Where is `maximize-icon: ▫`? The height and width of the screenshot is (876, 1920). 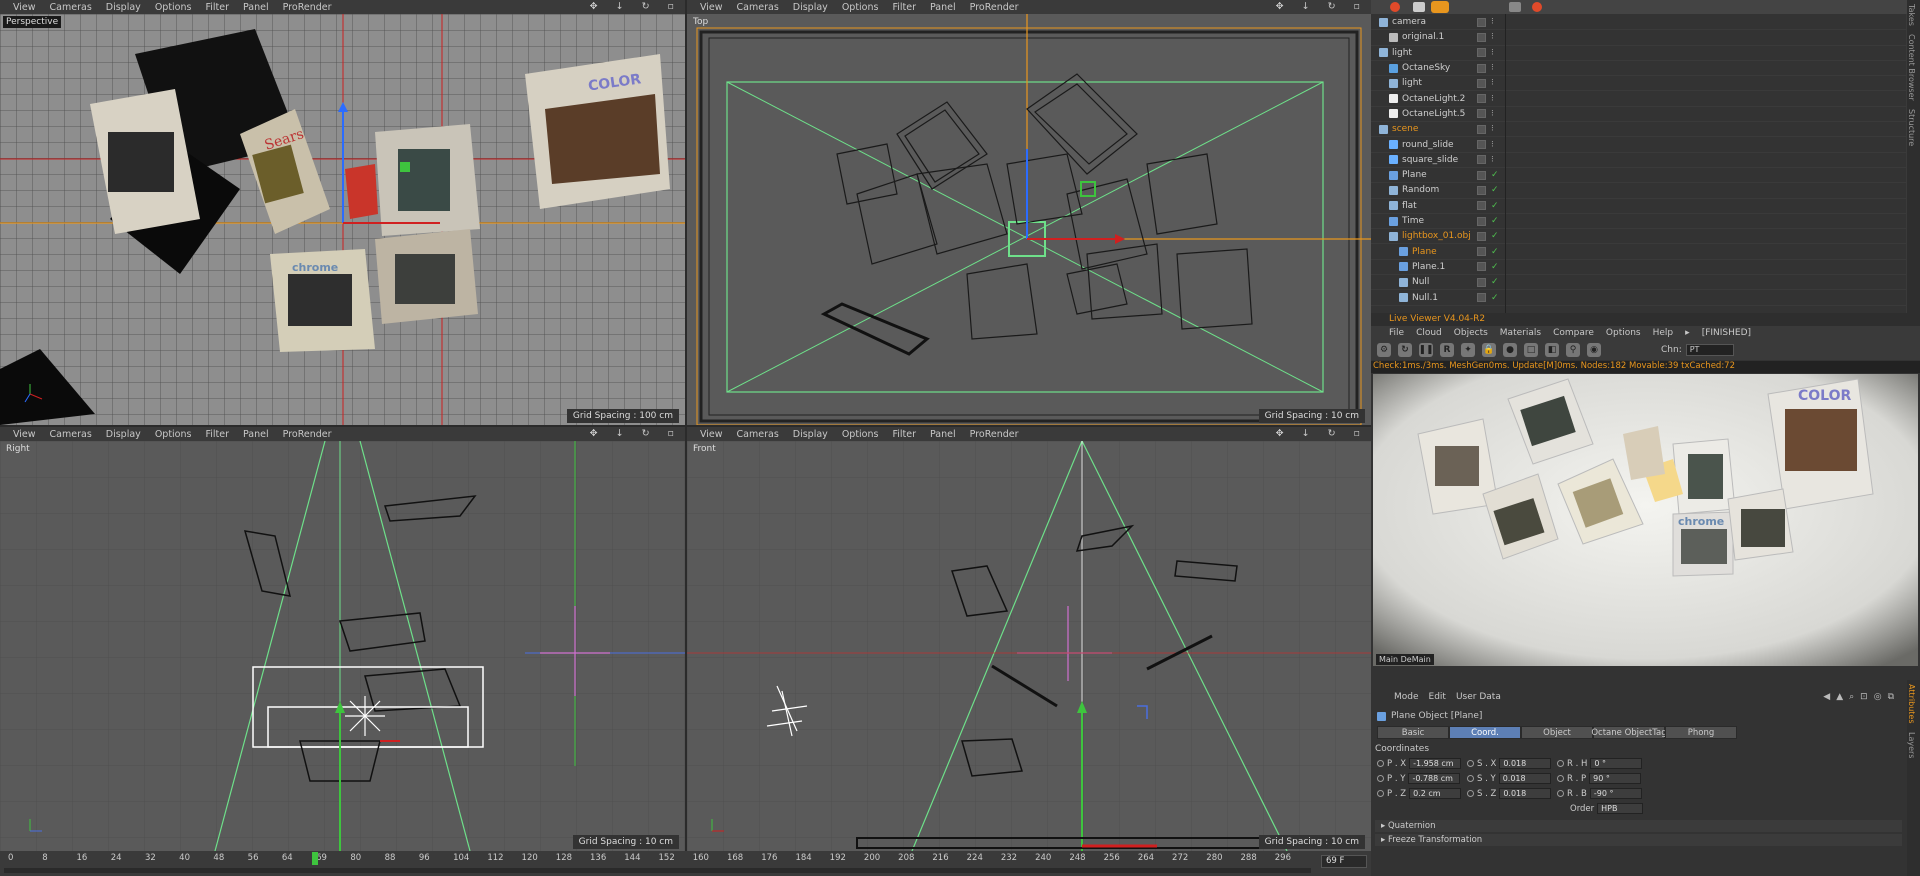
maximize-icon: ▫ is located at coordinates (671, 6).